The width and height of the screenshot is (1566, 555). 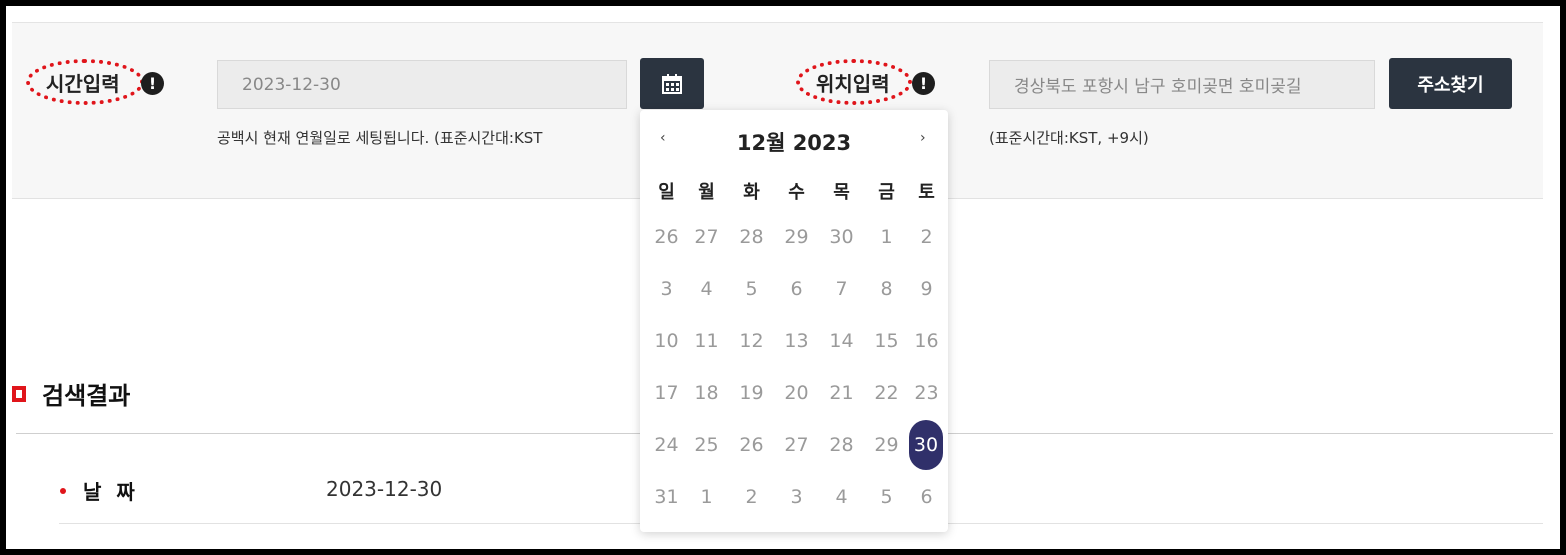 I want to click on calendar-day: 20, so click(x=796, y=393).